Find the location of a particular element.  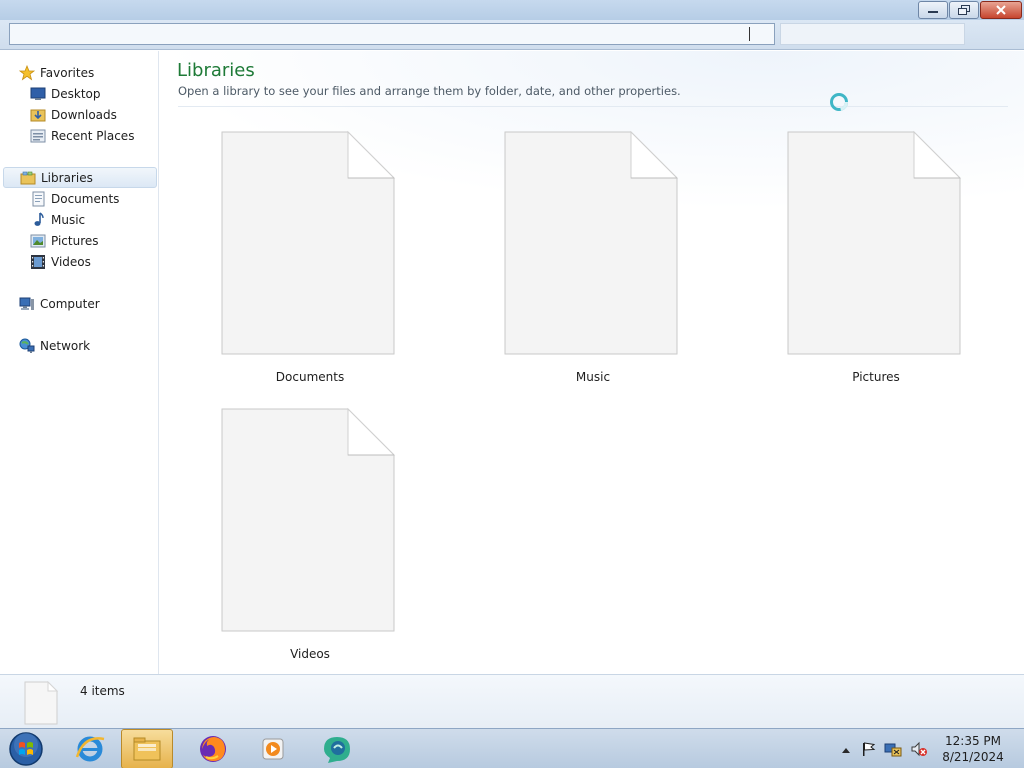

windows-logo-icon is located at coordinates (26, 749).